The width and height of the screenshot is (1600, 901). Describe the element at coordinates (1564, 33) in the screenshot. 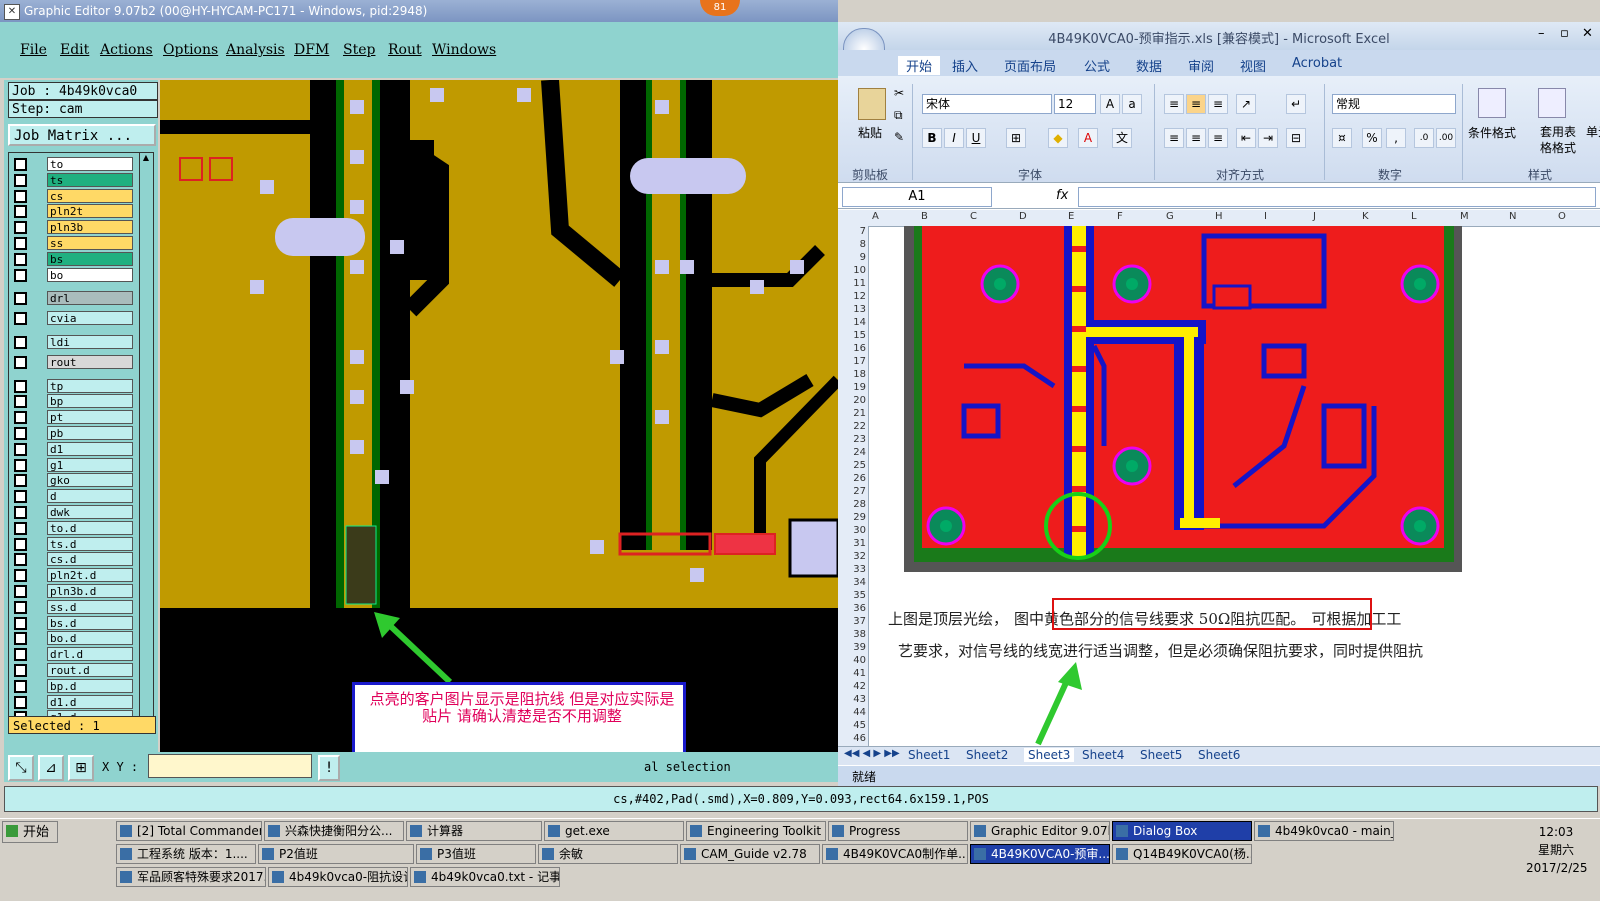

I see `maximize-icon: ▫` at that location.